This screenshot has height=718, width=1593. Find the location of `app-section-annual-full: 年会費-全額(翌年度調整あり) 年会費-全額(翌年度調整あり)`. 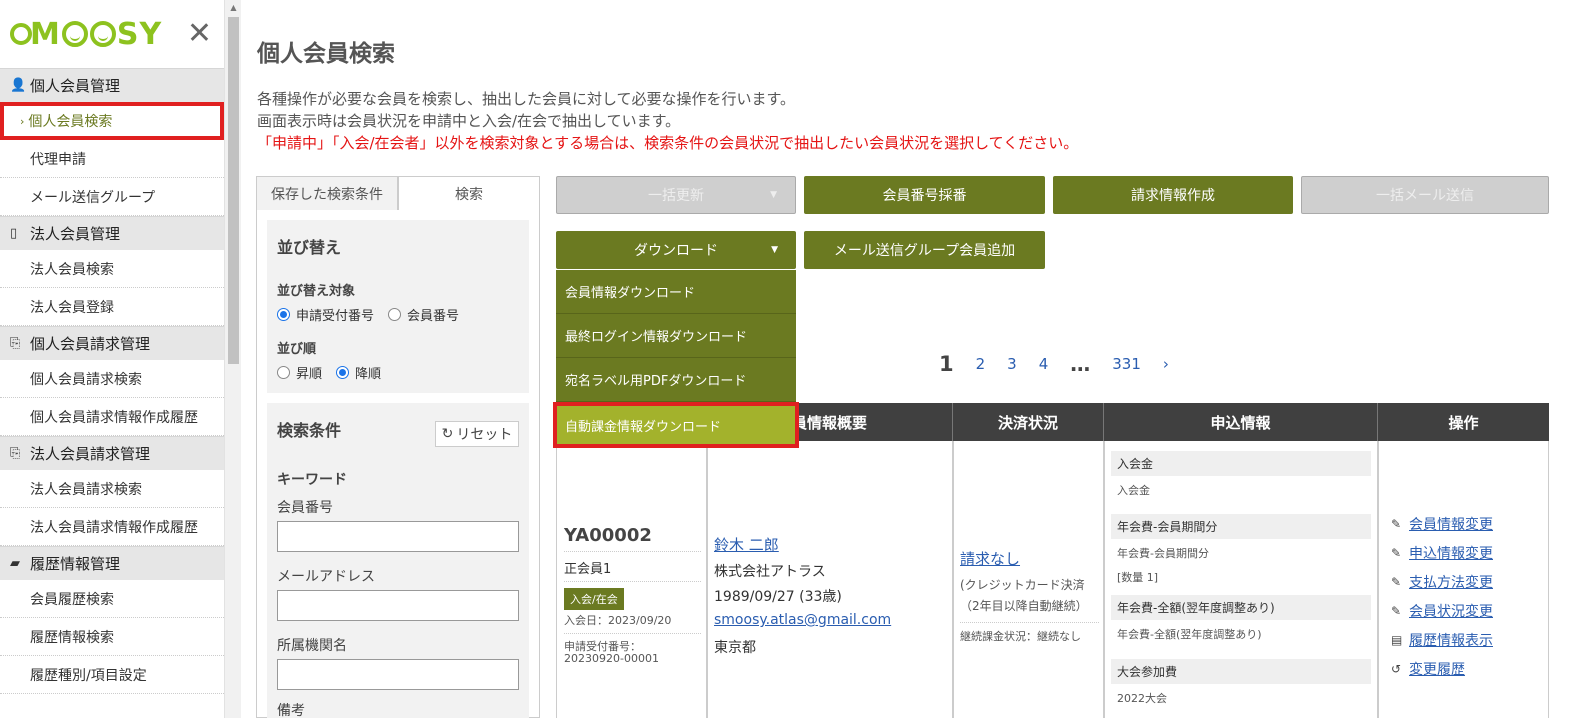

app-section-annual-full: 年会費-全額(翌年度調整あり) 年会費-全額(翌年度調整あり) is located at coordinates (1241, 618).